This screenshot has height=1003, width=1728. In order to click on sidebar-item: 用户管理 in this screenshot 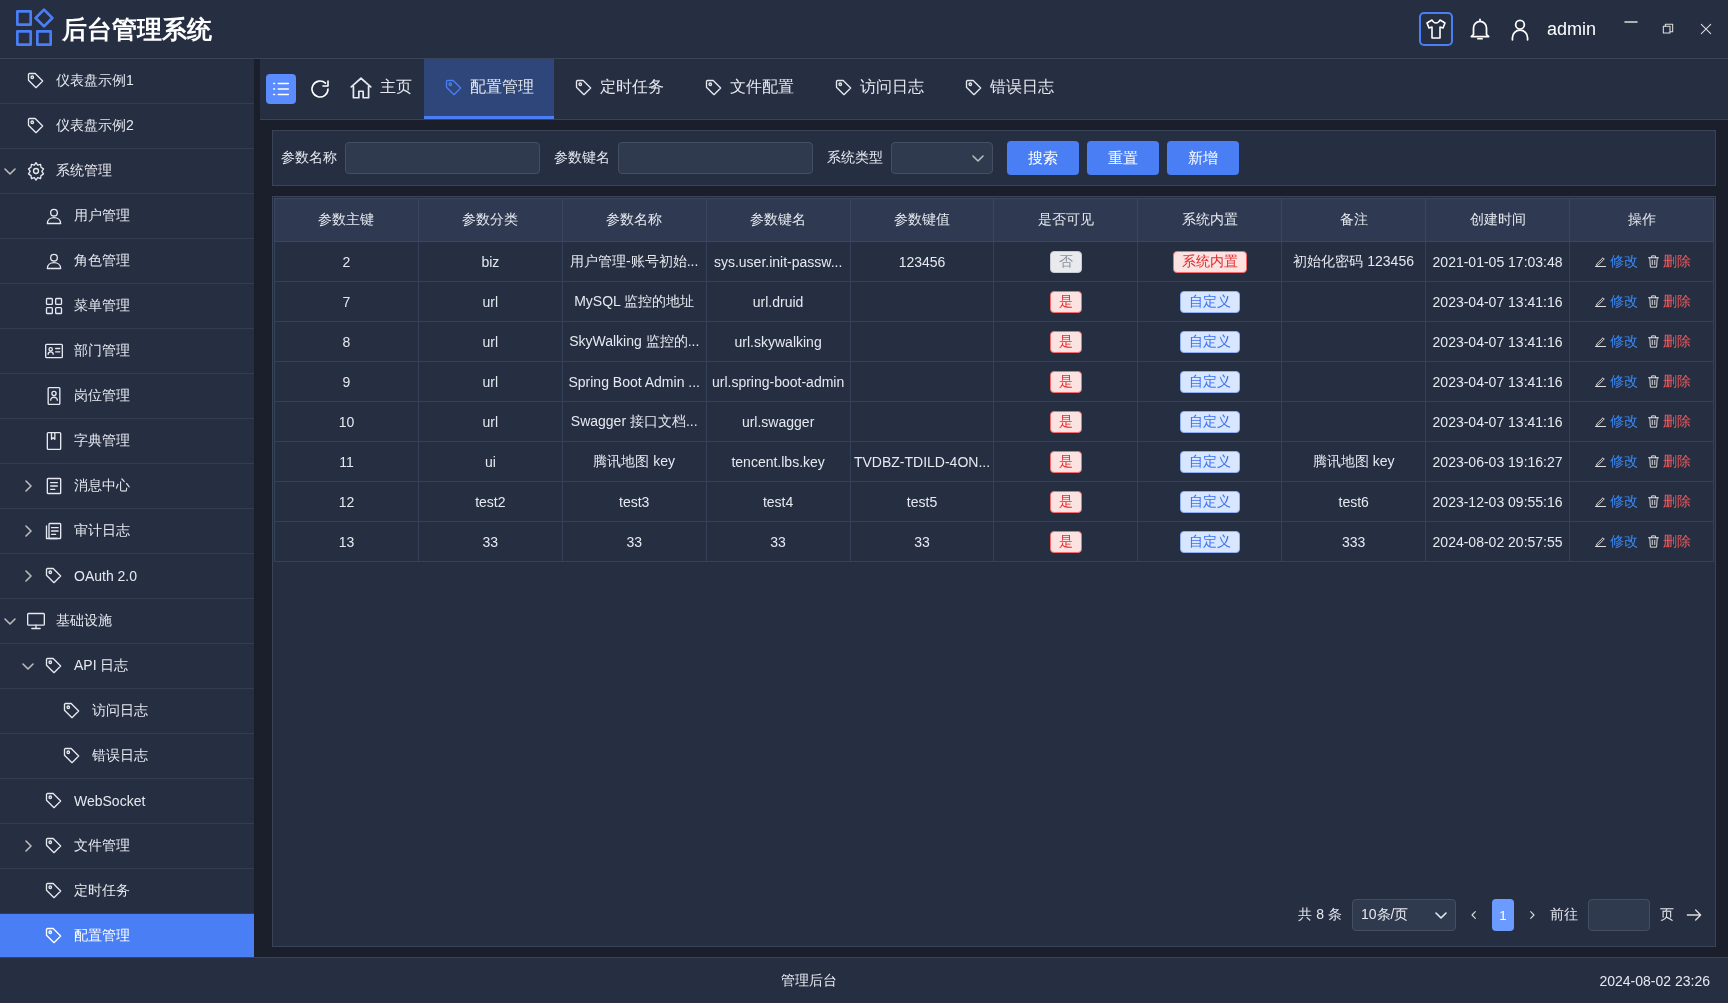, I will do `click(127, 216)`.